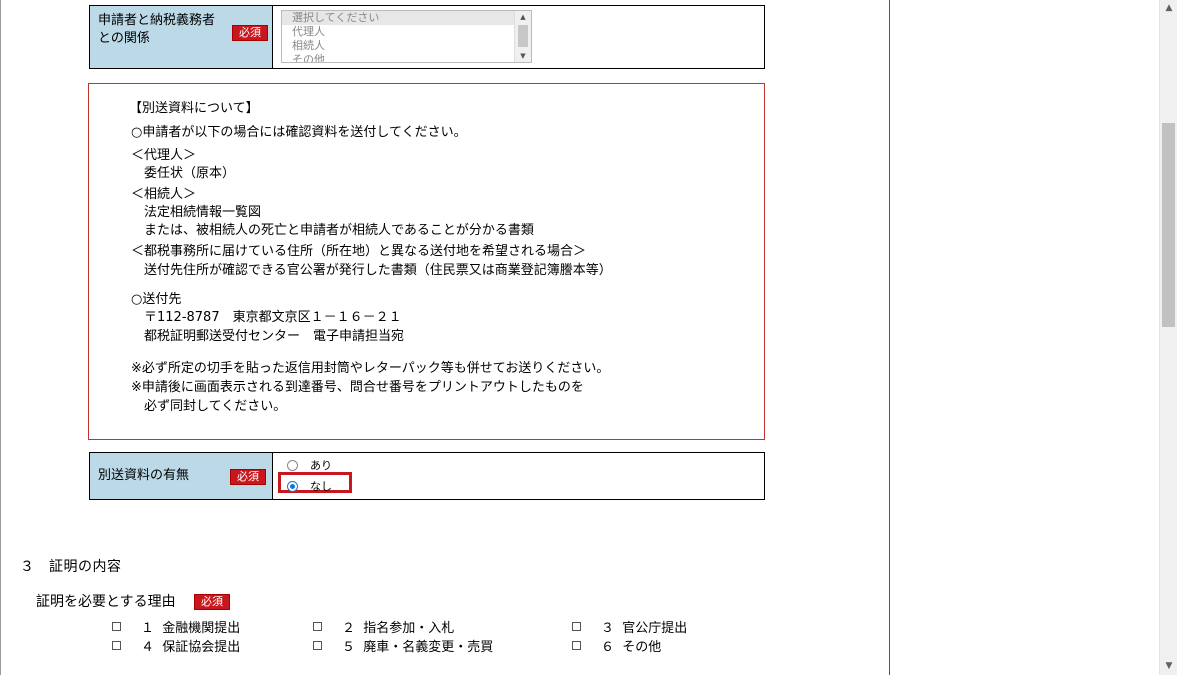 This screenshot has width=1177, height=675. I want to click on section-title: ３ 証明の内容, so click(71, 567).